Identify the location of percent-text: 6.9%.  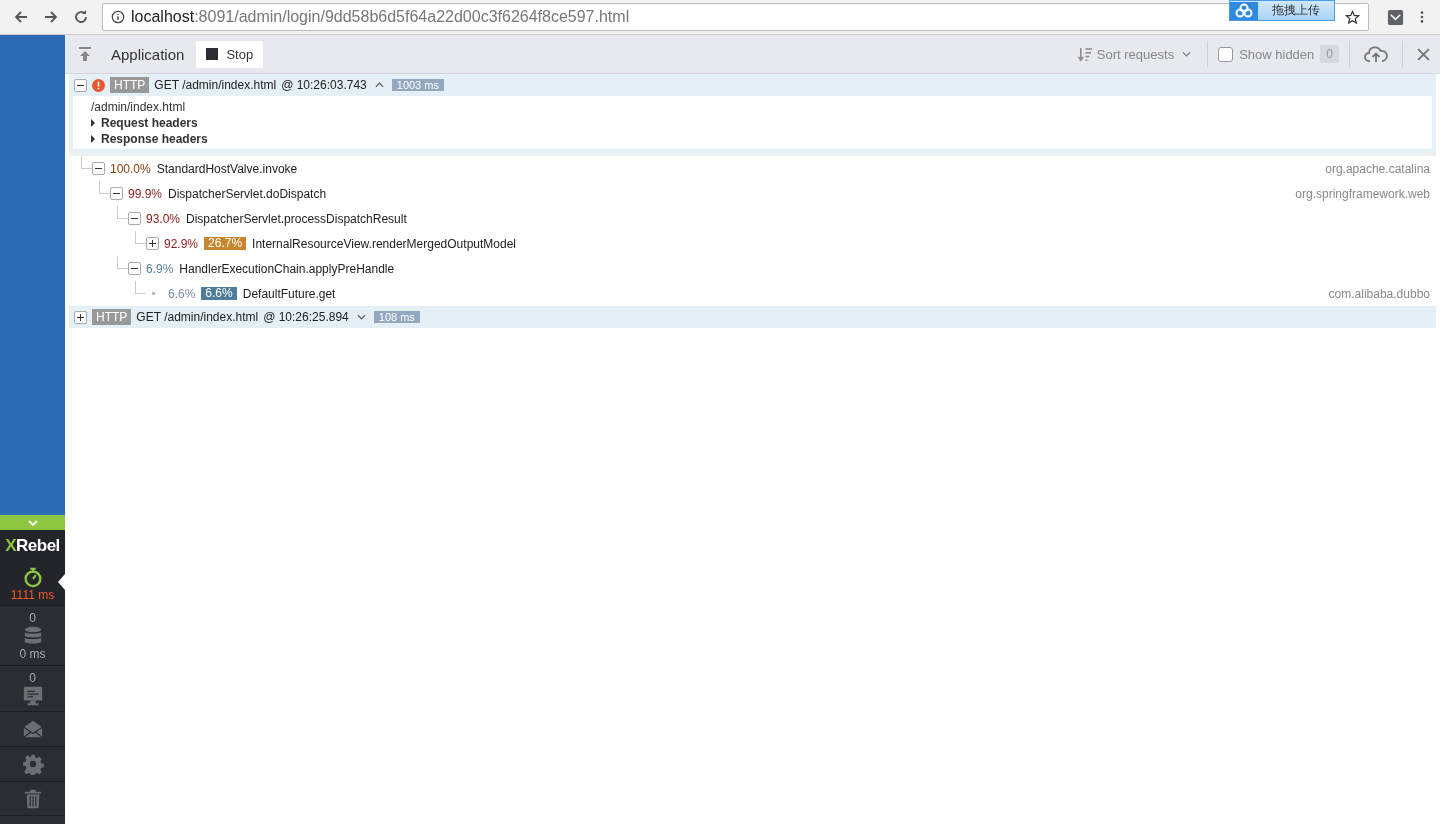
(160, 268).